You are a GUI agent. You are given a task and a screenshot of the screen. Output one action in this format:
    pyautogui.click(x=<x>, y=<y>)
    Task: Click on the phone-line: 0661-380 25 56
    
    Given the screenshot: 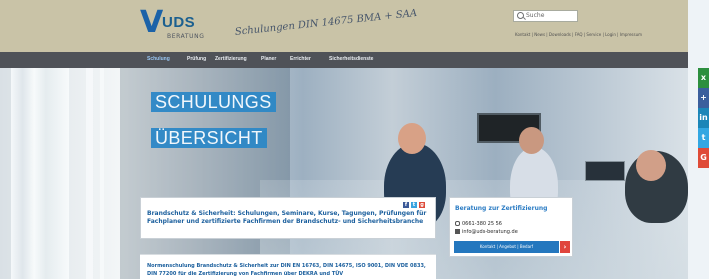 What is the action you would take?
    pyautogui.click(x=478, y=224)
    